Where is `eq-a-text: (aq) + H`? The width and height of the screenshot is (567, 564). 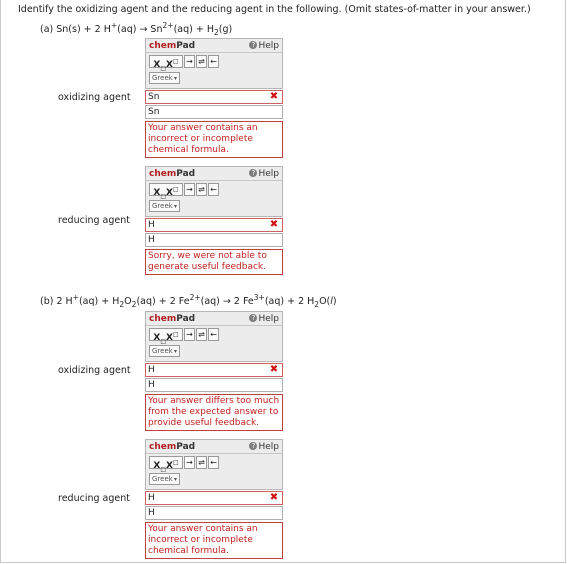
eq-a-text: (aq) + H is located at coordinates (193, 30).